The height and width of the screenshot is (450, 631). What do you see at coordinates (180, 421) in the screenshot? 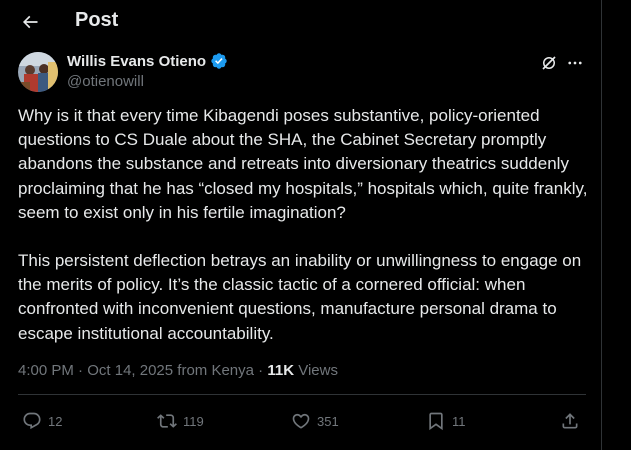
I see `repost-button: 119` at bounding box center [180, 421].